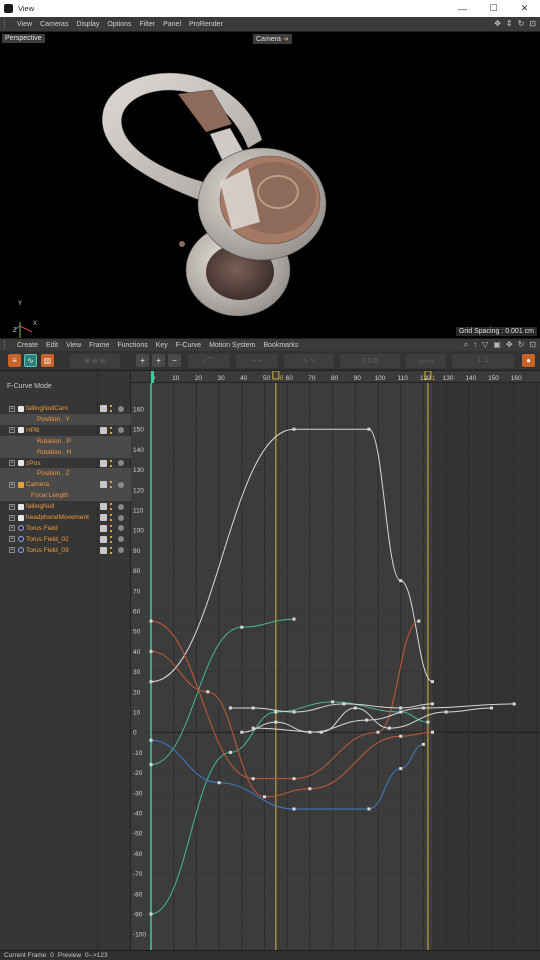 This screenshot has height=960, width=540. I want to click on tree-row: + fallingNull, so click(65, 506).